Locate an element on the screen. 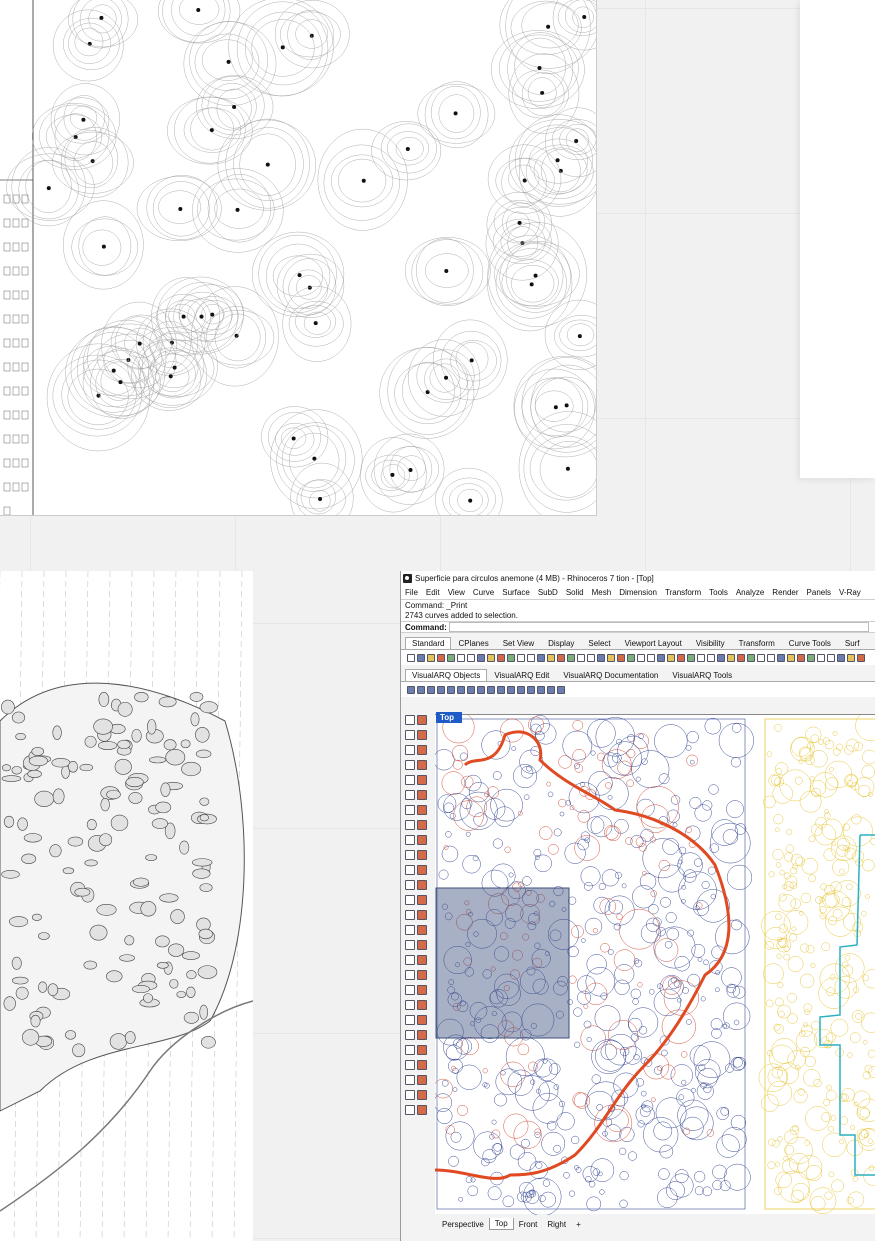  tab-select: Select is located at coordinates (599, 643).